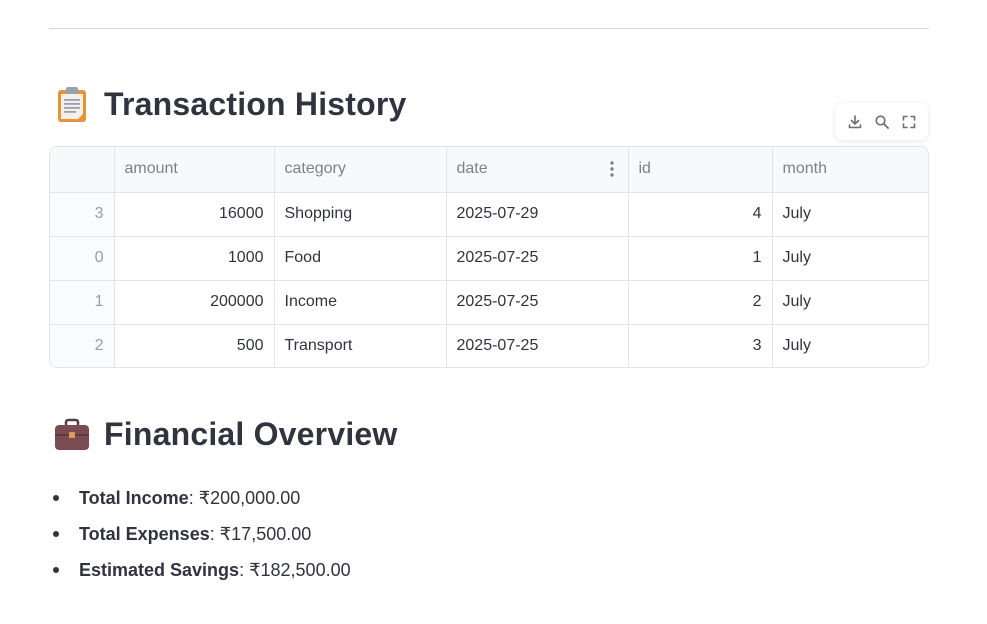 The width and height of the screenshot is (987, 624). What do you see at coordinates (700, 345) in the screenshot?
I see `cell-id: 3` at bounding box center [700, 345].